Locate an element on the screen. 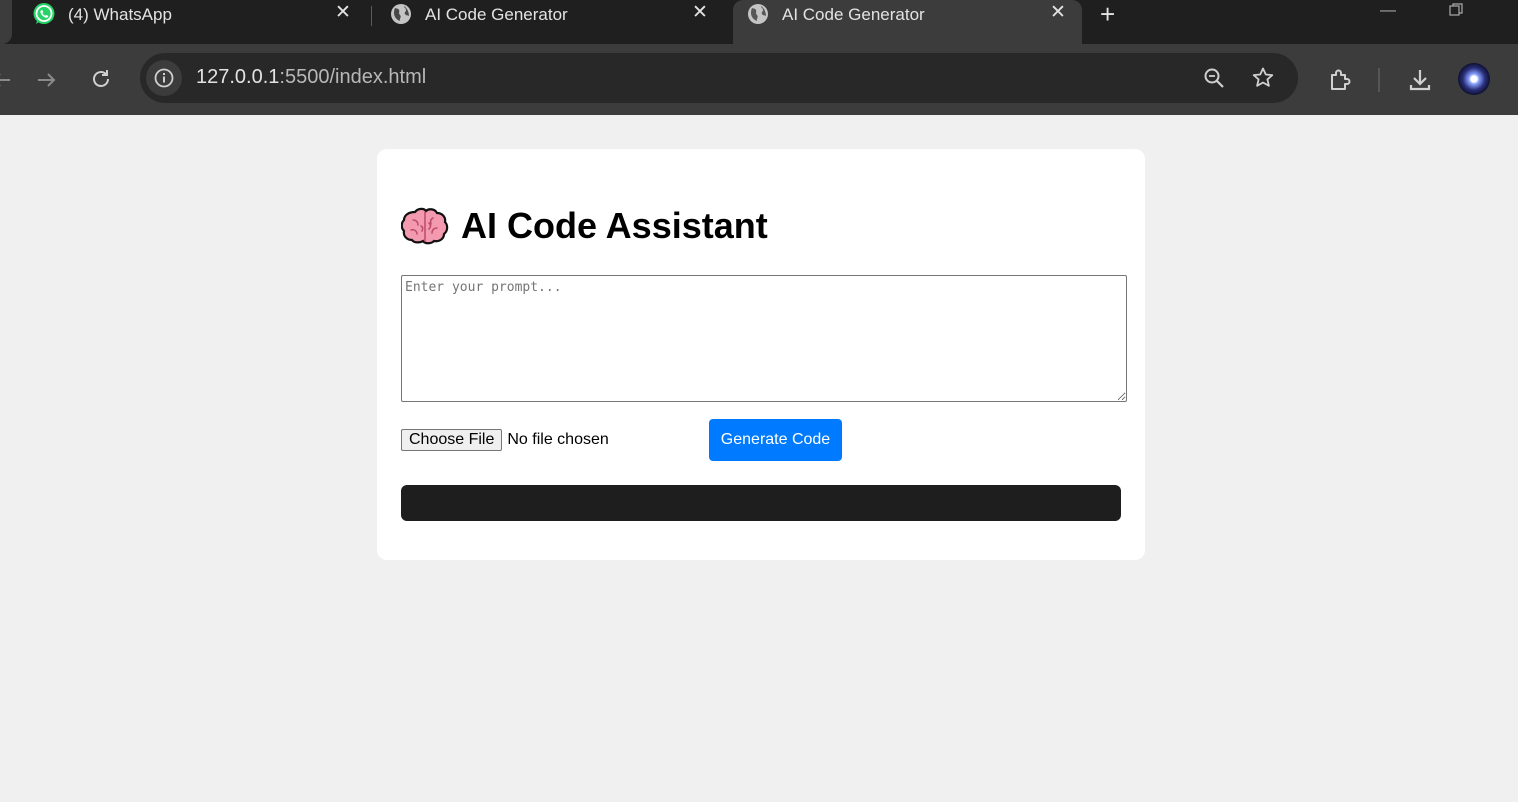  tab-title: (4) WhatsApp is located at coordinates (120, 14).